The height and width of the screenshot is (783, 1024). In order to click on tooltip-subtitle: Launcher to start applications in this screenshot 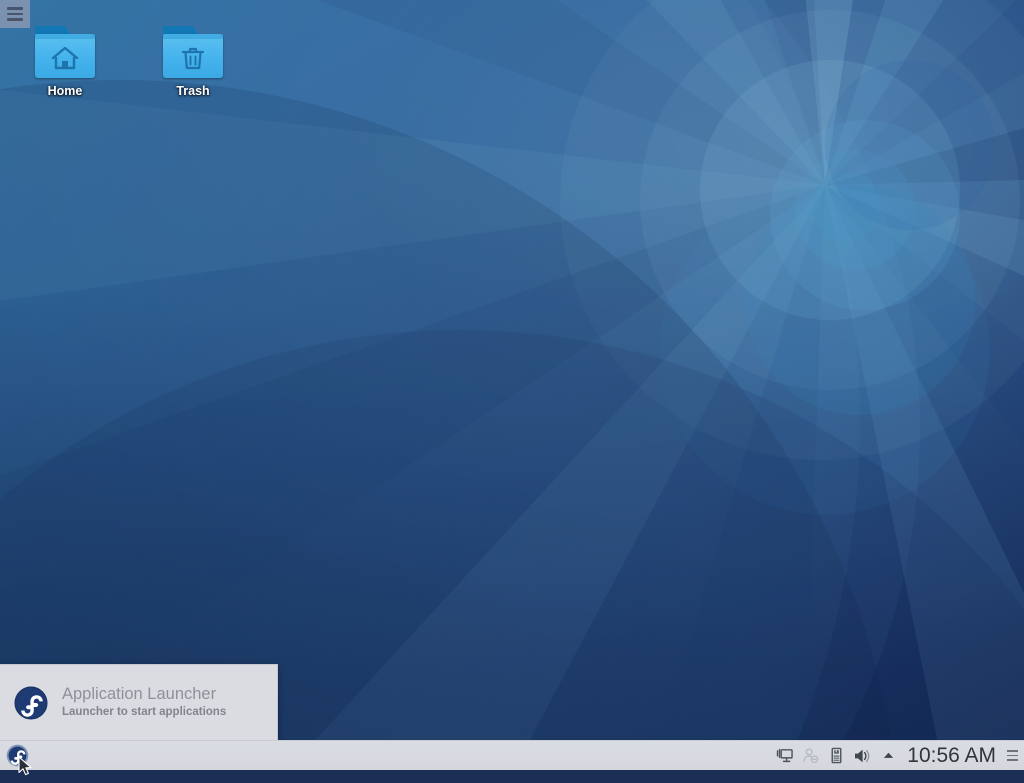, I will do `click(144, 712)`.